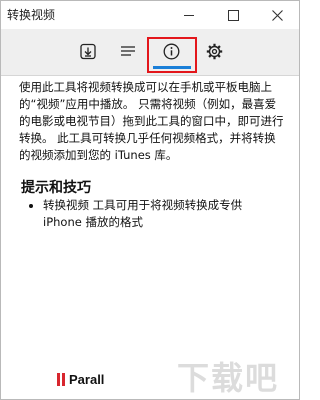 This screenshot has height=400, width=320. I want to click on tips-list: 转换视频 工具可用于将视频转换成专供 iPhone 播放的格式, so click(150, 214).